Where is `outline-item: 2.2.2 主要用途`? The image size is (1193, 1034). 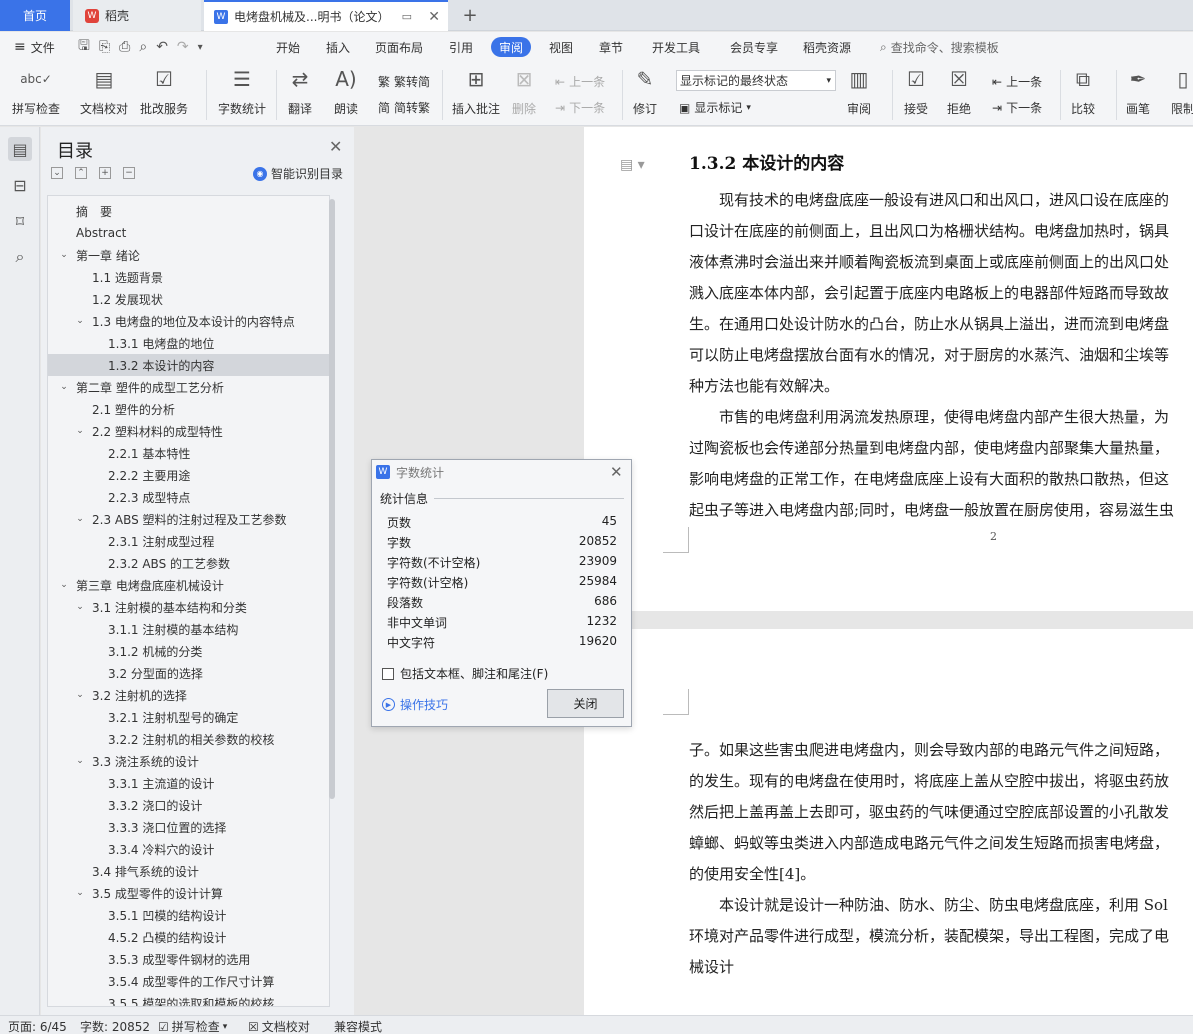
outline-item: 2.2.2 主要用途 is located at coordinates (188, 475).